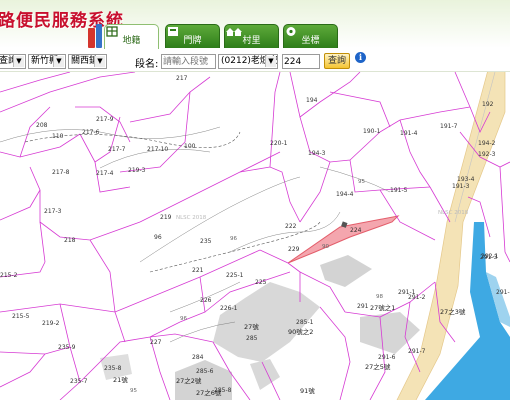  I want to click on parcel-label: 221, so click(198, 270).